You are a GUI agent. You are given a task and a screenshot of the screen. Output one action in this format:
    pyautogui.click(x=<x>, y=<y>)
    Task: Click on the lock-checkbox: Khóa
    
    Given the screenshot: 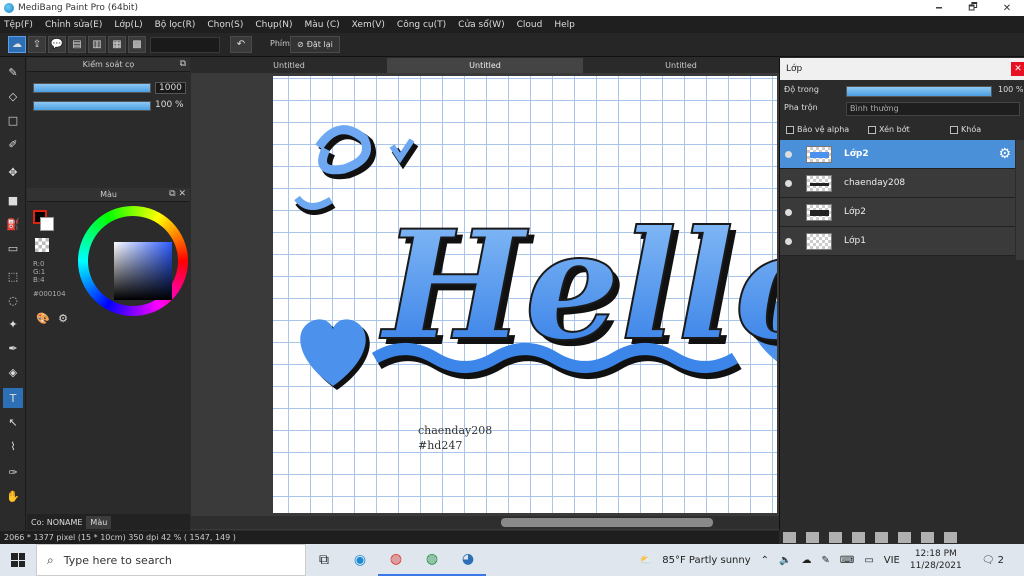 What is the action you would take?
    pyautogui.click(x=965, y=129)
    